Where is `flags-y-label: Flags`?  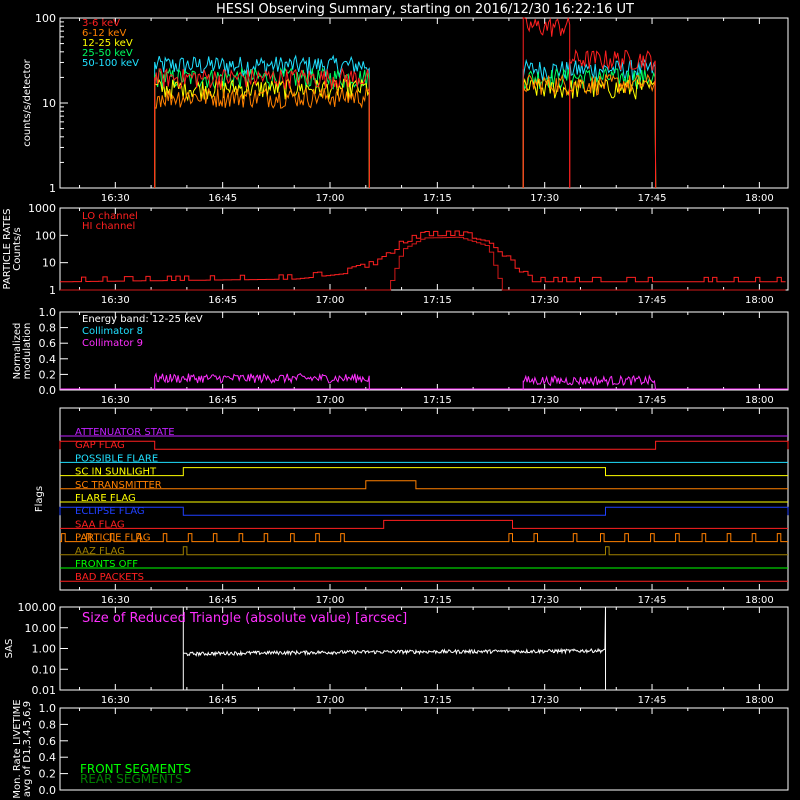 flags-y-label: Flags is located at coordinates (39, 499).